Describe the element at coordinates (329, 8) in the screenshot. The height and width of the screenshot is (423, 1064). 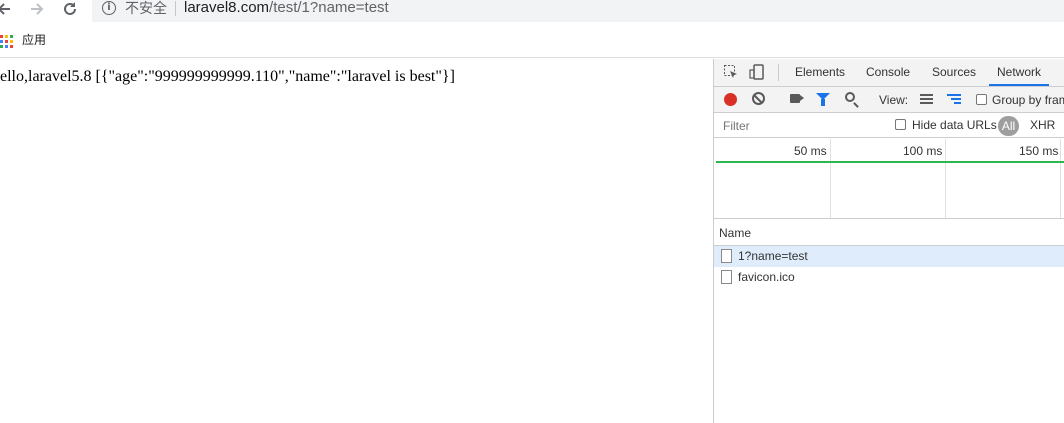
I see `url-path: /test/1?name=test` at that location.